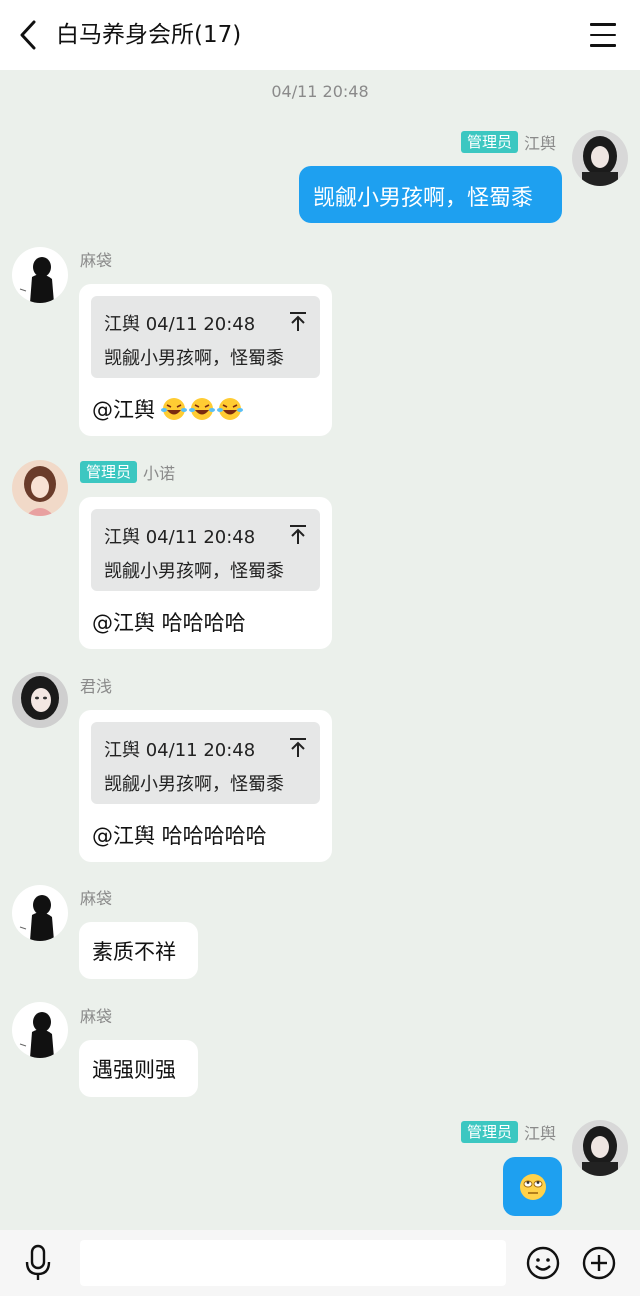 This screenshot has height=1296, width=640. What do you see at coordinates (134, 1070) in the screenshot?
I see `message-text: 遇强则强` at bounding box center [134, 1070].